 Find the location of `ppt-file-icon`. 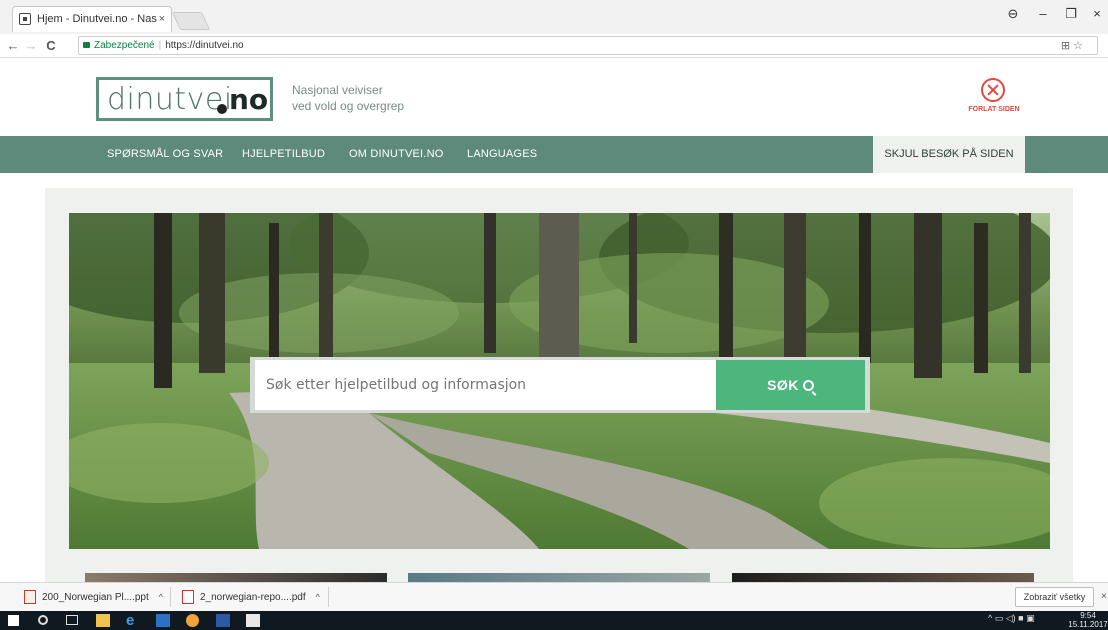

ppt-file-icon is located at coordinates (30, 597).